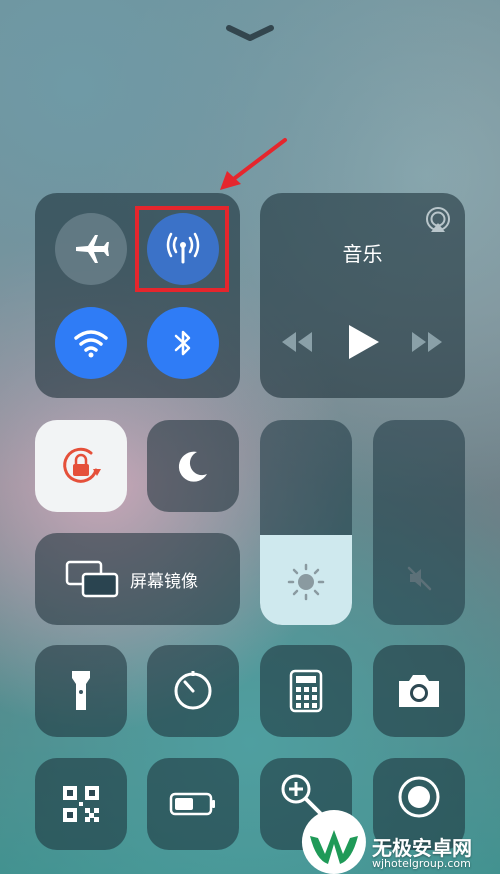 The width and height of the screenshot is (500, 874). I want to click on airplay-icon, so click(438, 220).